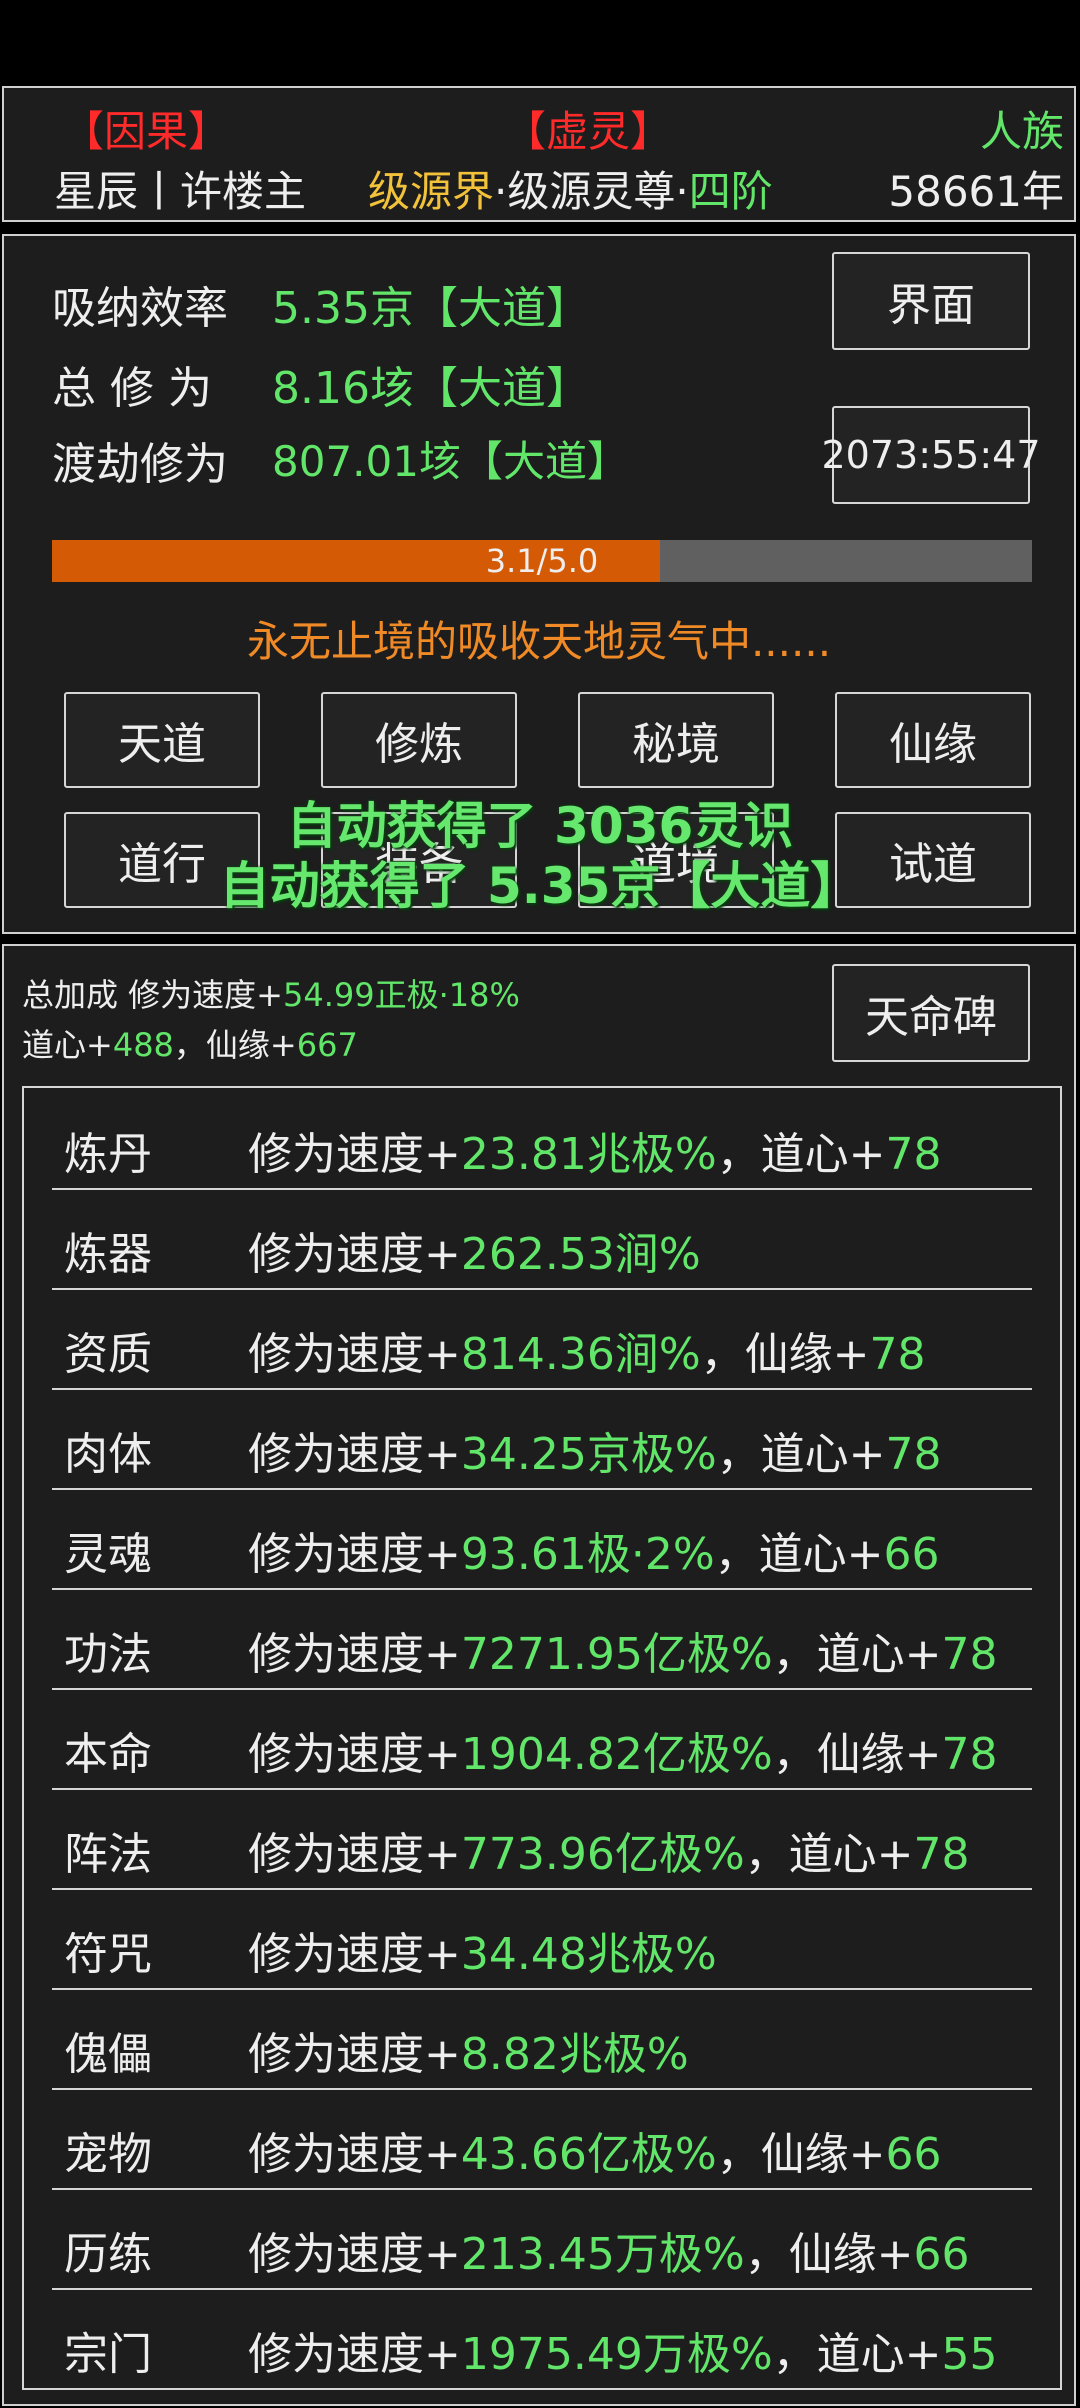  Describe the element at coordinates (540, 886) in the screenshot. I see `toast-message: 自动获得了 5.35京【大道】` at that location.